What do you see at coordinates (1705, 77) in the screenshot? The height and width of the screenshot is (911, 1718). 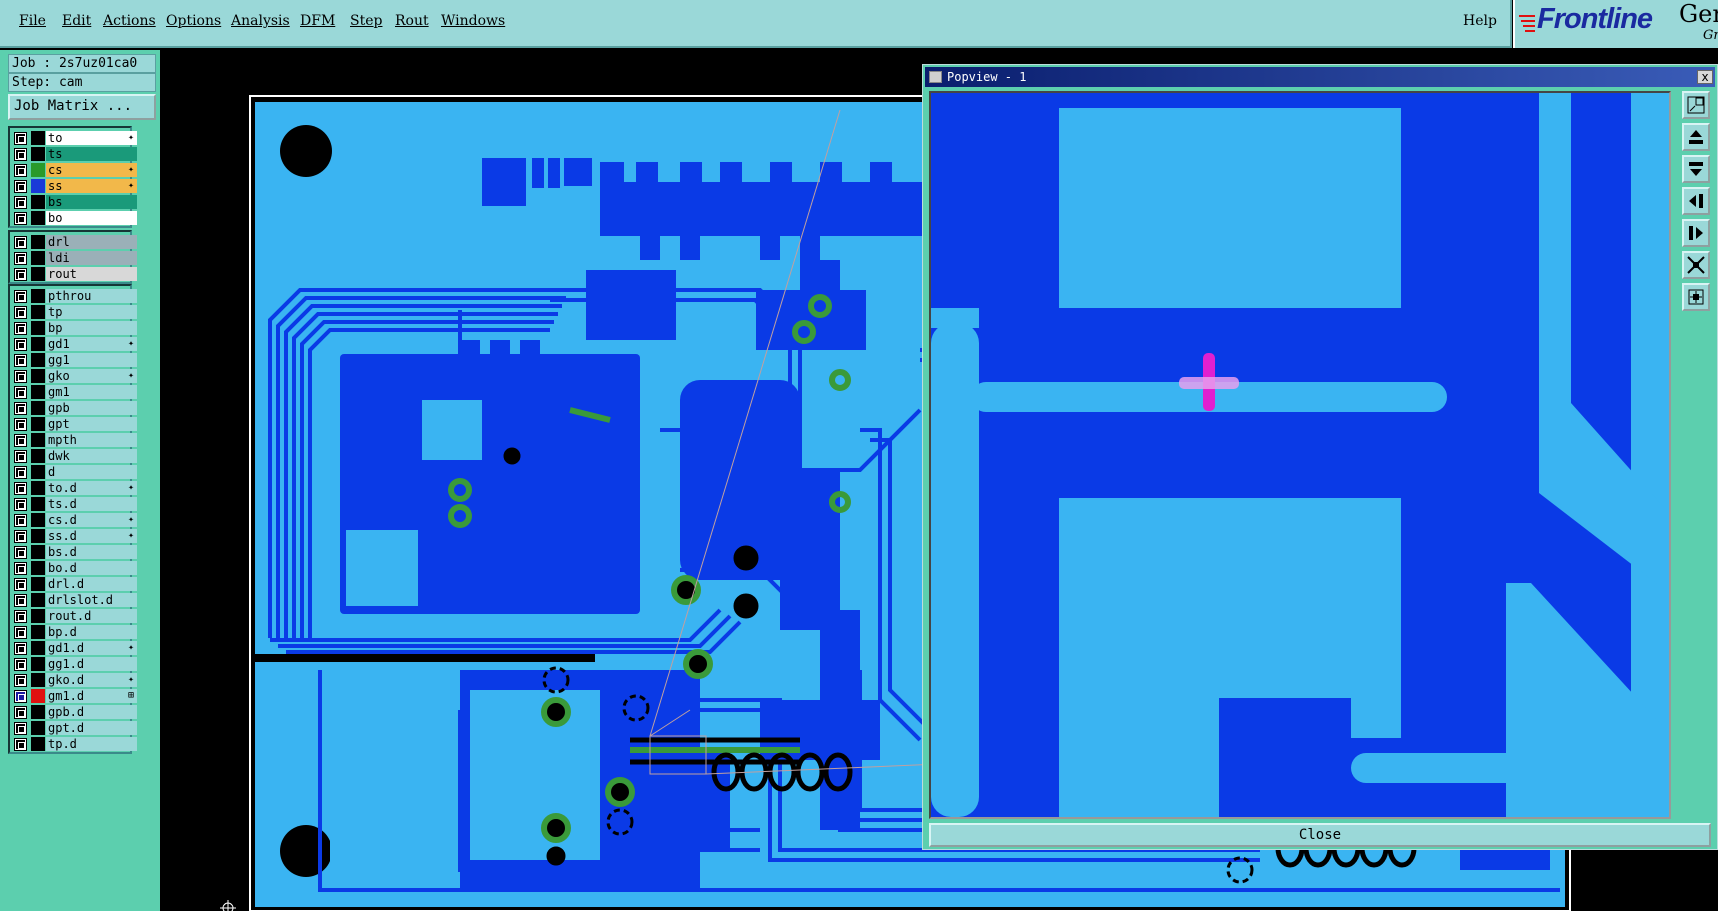 I see `close-icon: x` at bounding box center [1705, 77].